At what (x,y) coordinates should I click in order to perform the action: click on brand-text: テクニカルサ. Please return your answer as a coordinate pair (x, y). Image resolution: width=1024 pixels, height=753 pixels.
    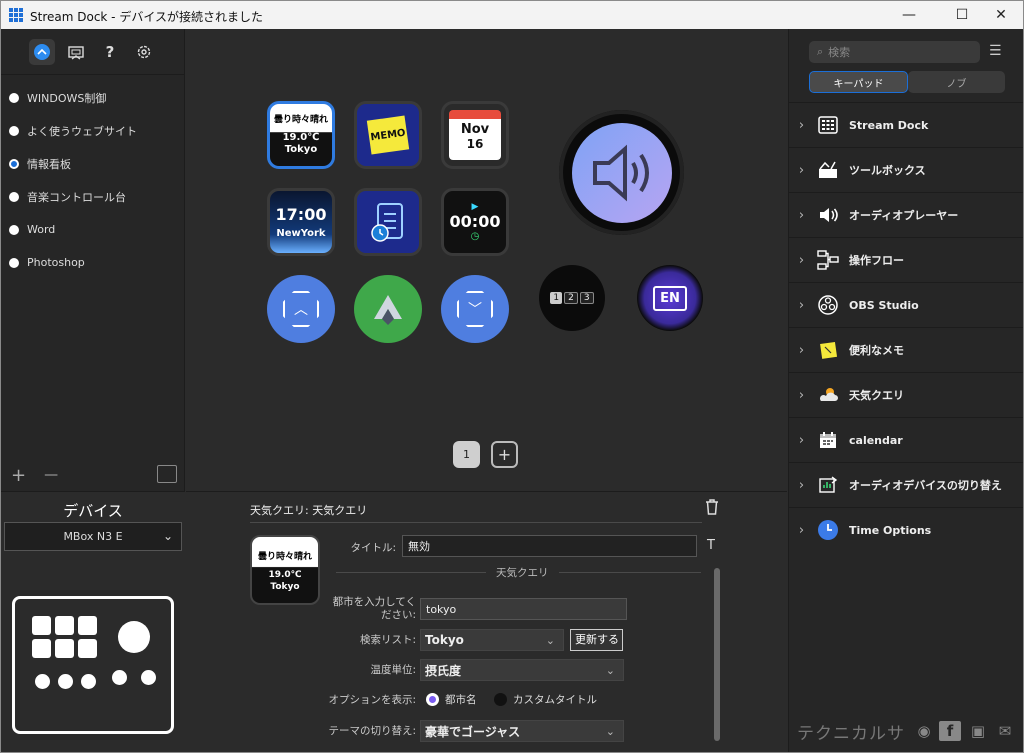
    Looking at the image, I should click on (851, 734).